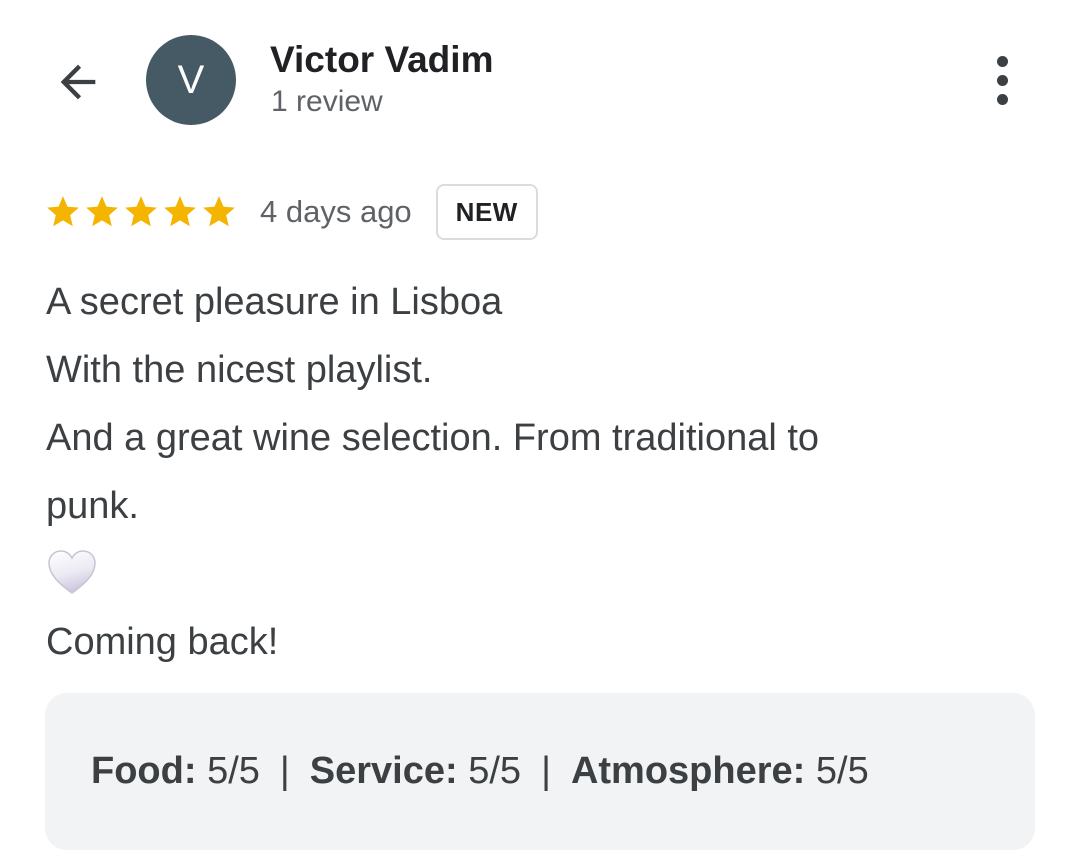 The image size is (1080, 864). What do you see at coordinates (336, 211) in the screenshot?
I see `review-time: 4 days ago` at bounding box center [336, 211].